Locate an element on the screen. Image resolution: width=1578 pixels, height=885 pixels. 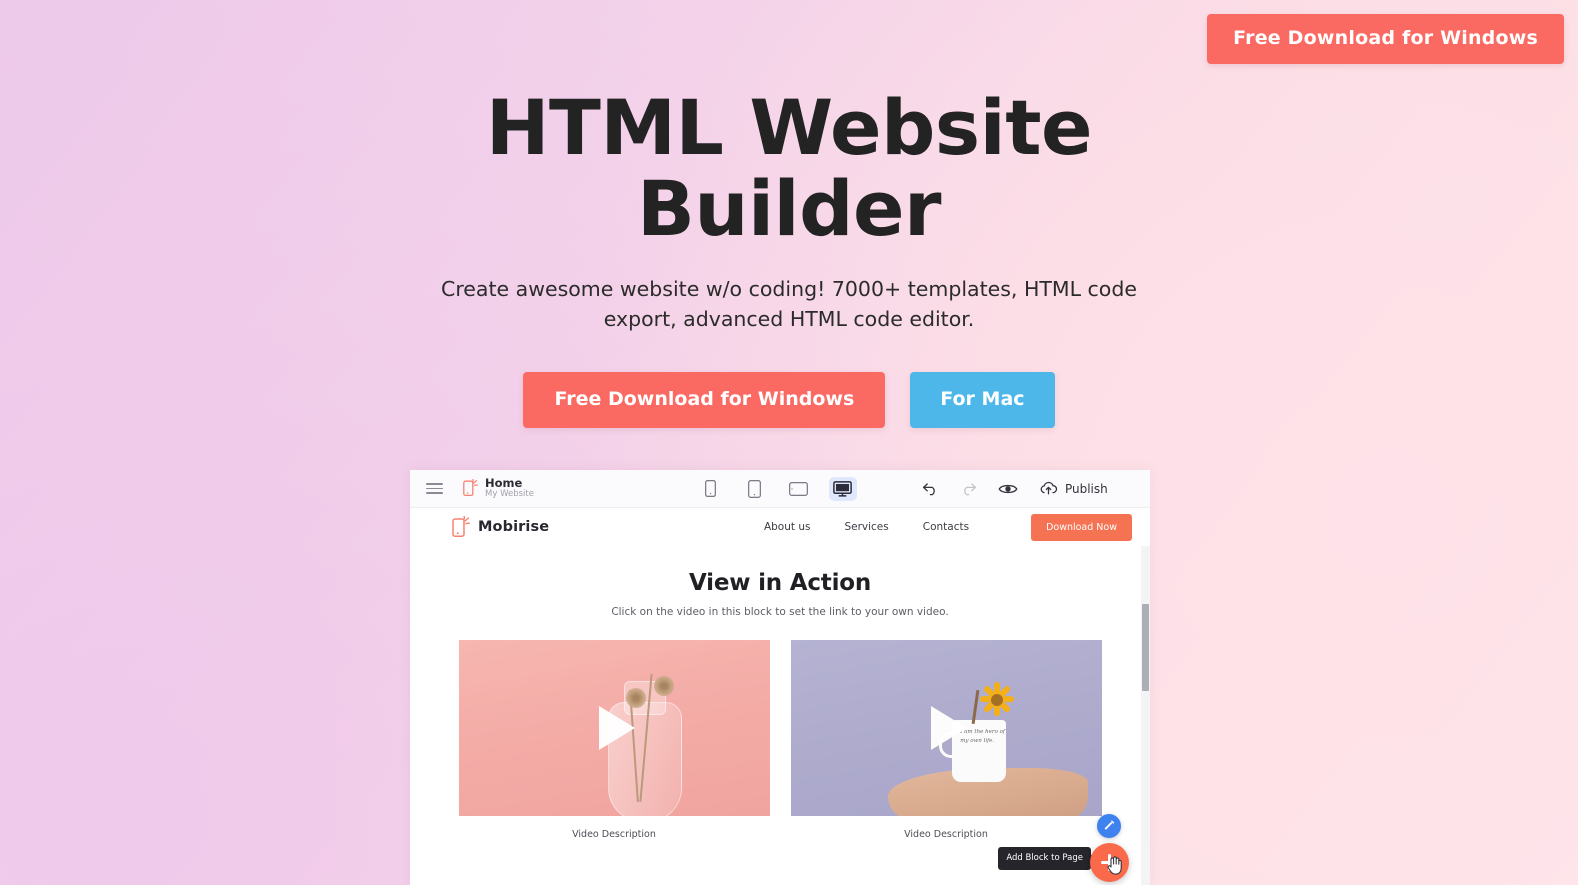
redo-button is located at coordinates (968, 489).